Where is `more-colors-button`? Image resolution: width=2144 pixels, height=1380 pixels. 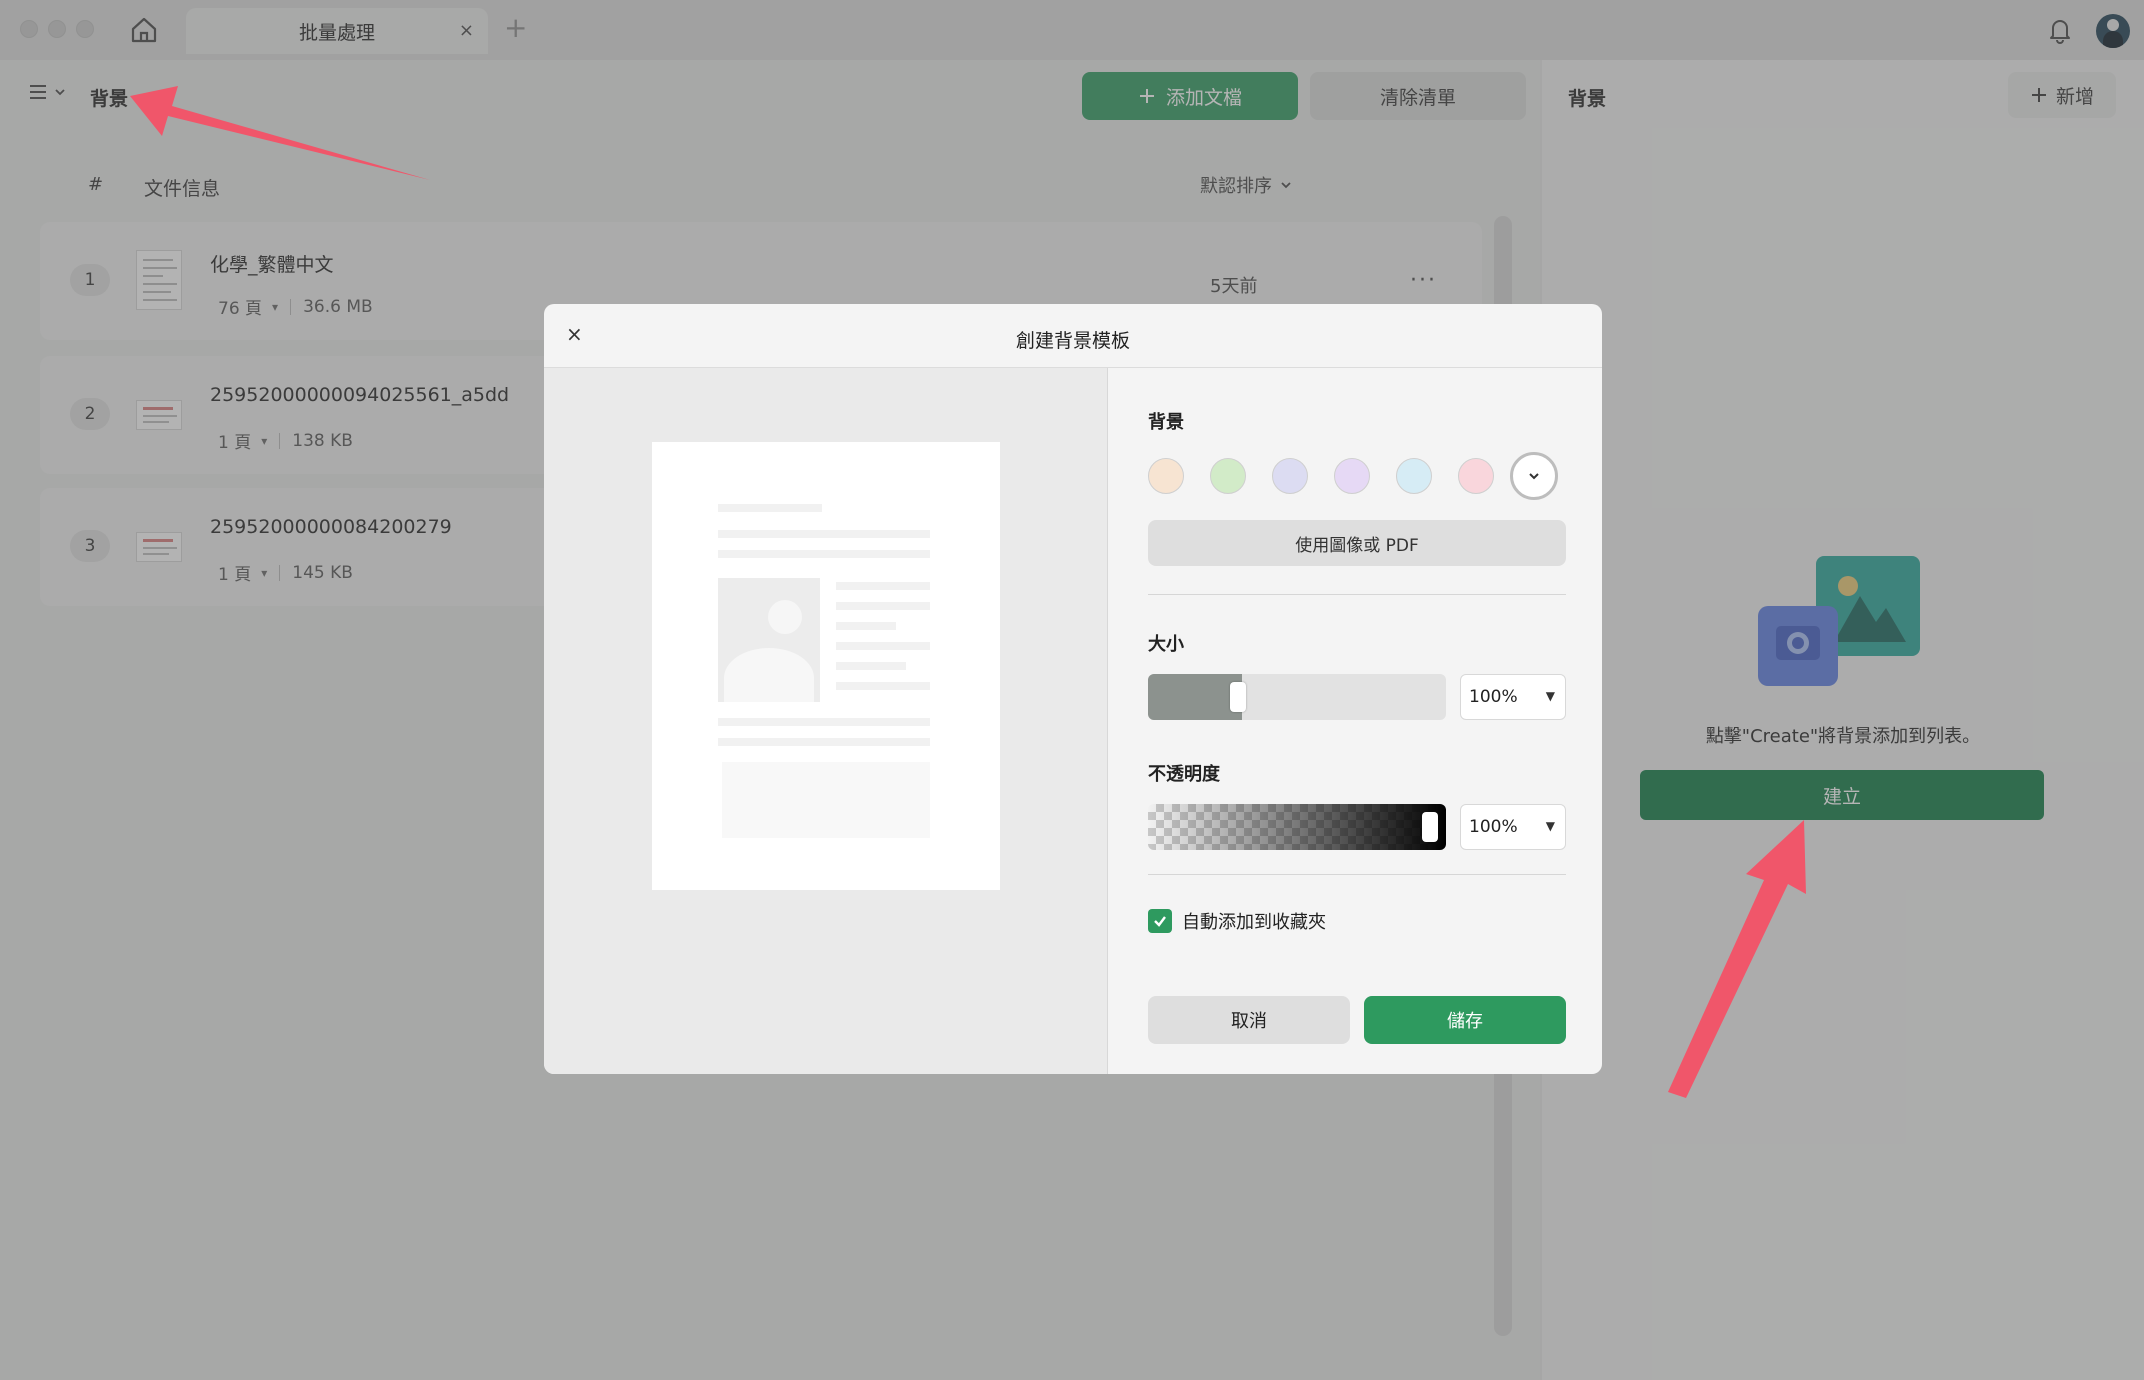 more-colors-button is located at coordinates (1534, 476).